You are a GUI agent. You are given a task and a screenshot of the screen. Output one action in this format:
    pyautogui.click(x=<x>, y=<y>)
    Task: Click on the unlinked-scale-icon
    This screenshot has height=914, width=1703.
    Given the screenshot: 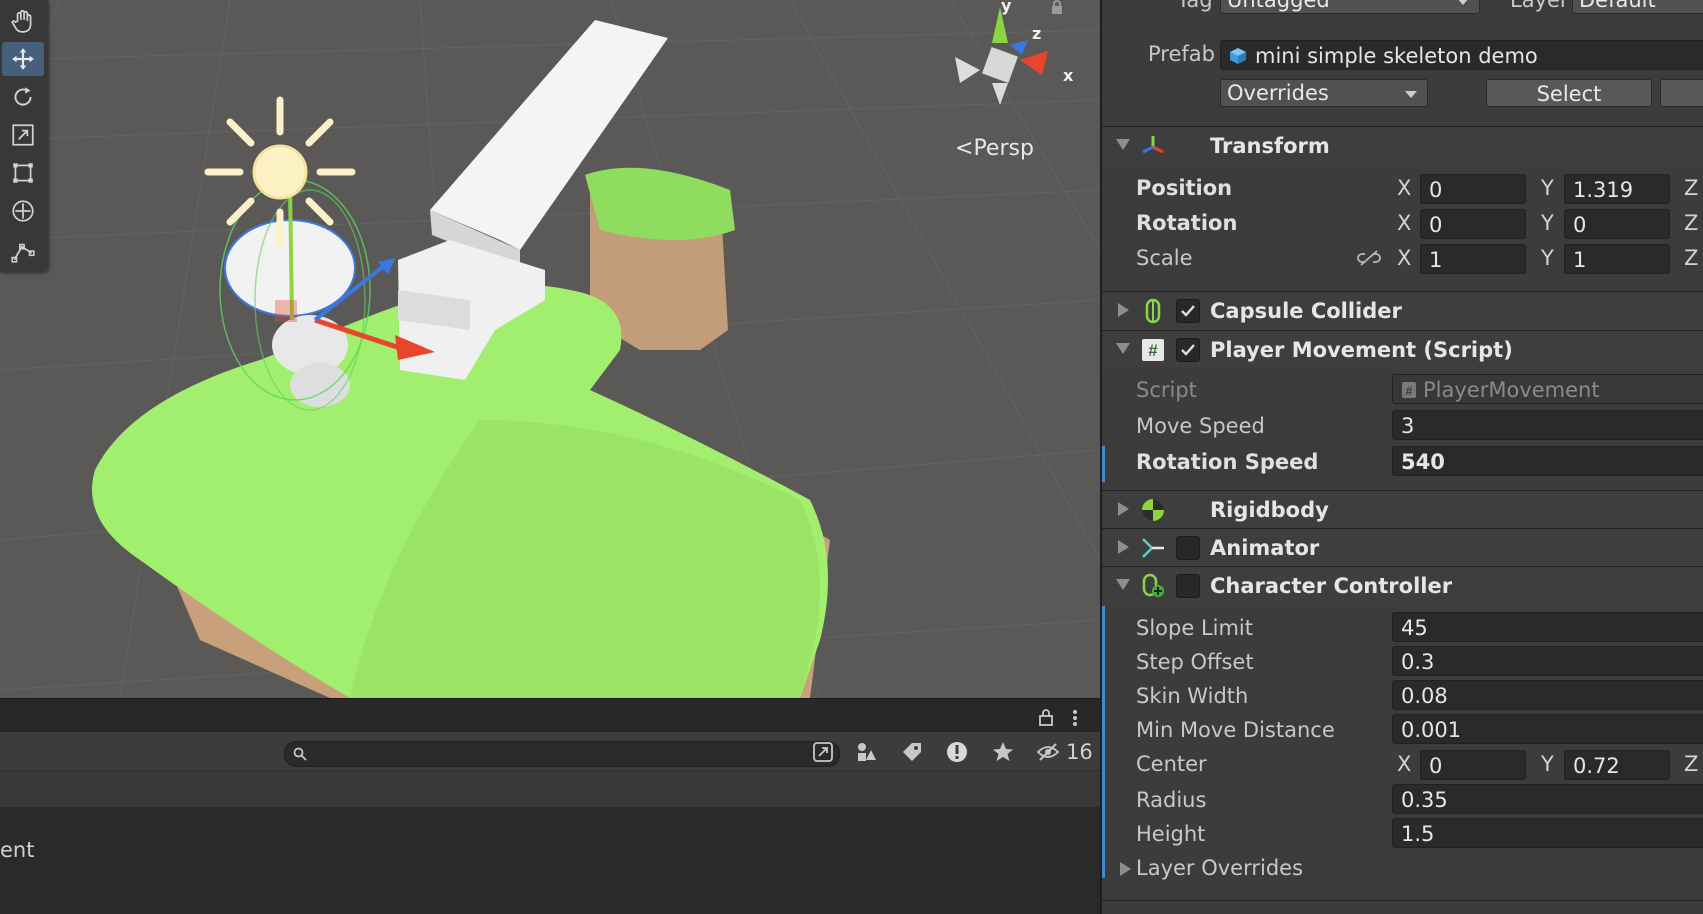 What is the action you would take?
    pyautogui.click(x=1369, y=258)
    